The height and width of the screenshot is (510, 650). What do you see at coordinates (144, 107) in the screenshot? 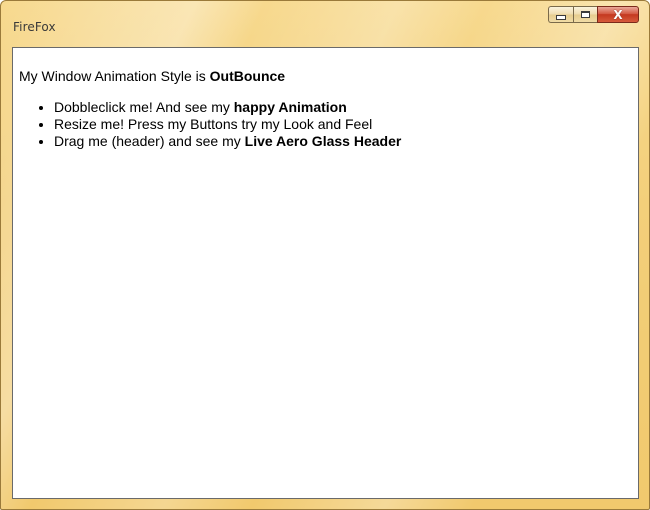
I see `list-item-text: Dobbleclick me! And see my` at bounding box center [144, 107].